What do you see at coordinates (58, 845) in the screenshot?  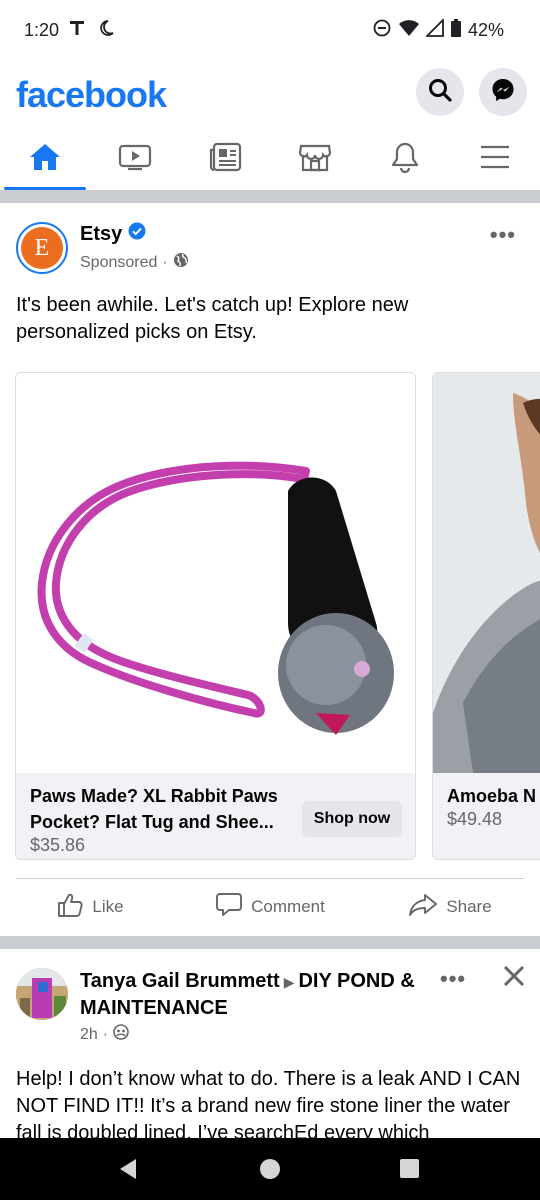 I see `product-price: $35.86` at bounding box center [58, 845].